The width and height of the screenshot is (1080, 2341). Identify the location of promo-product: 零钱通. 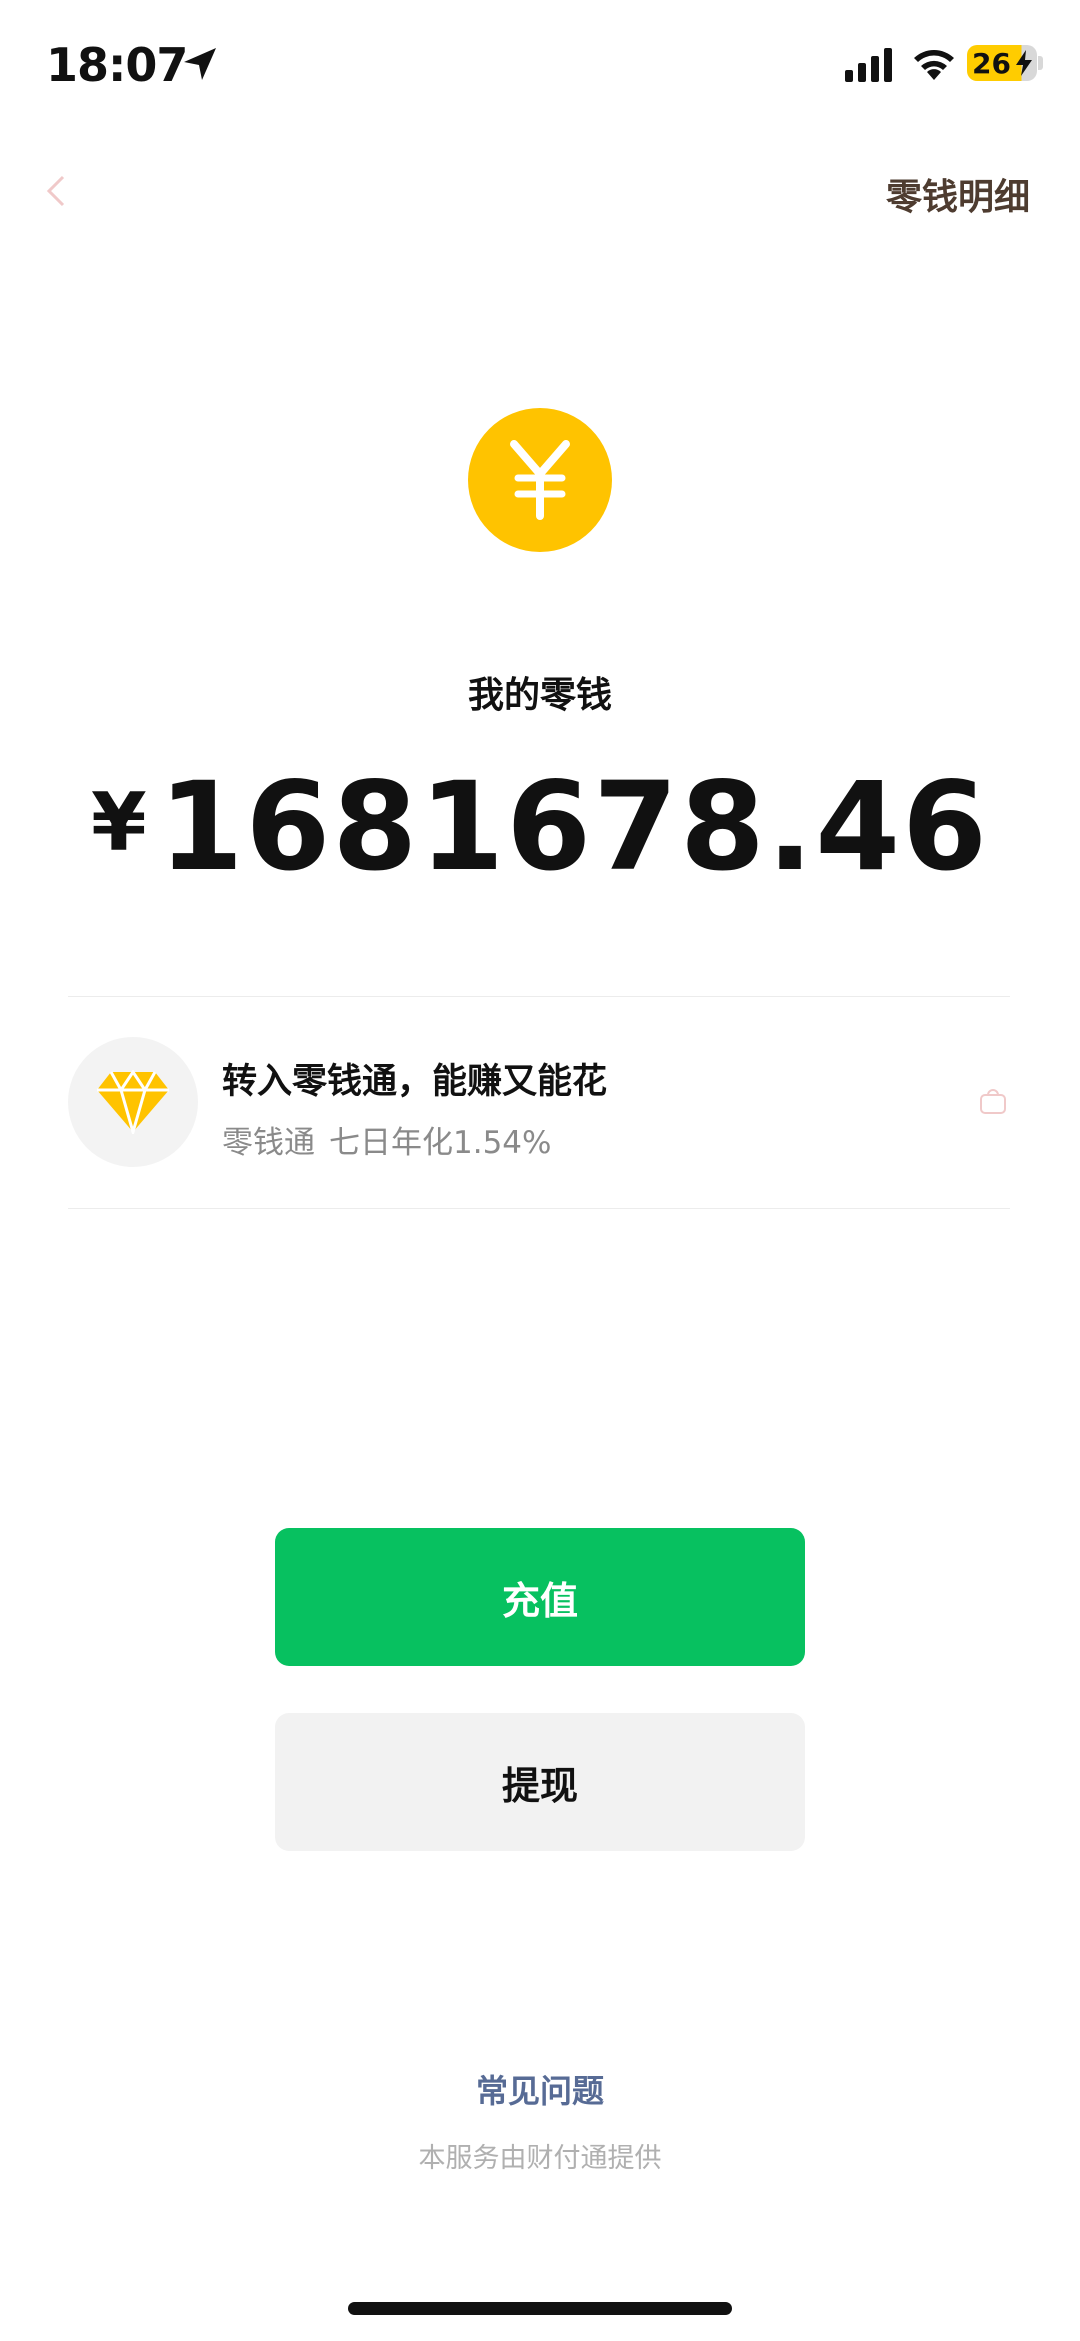
(268, 1143).